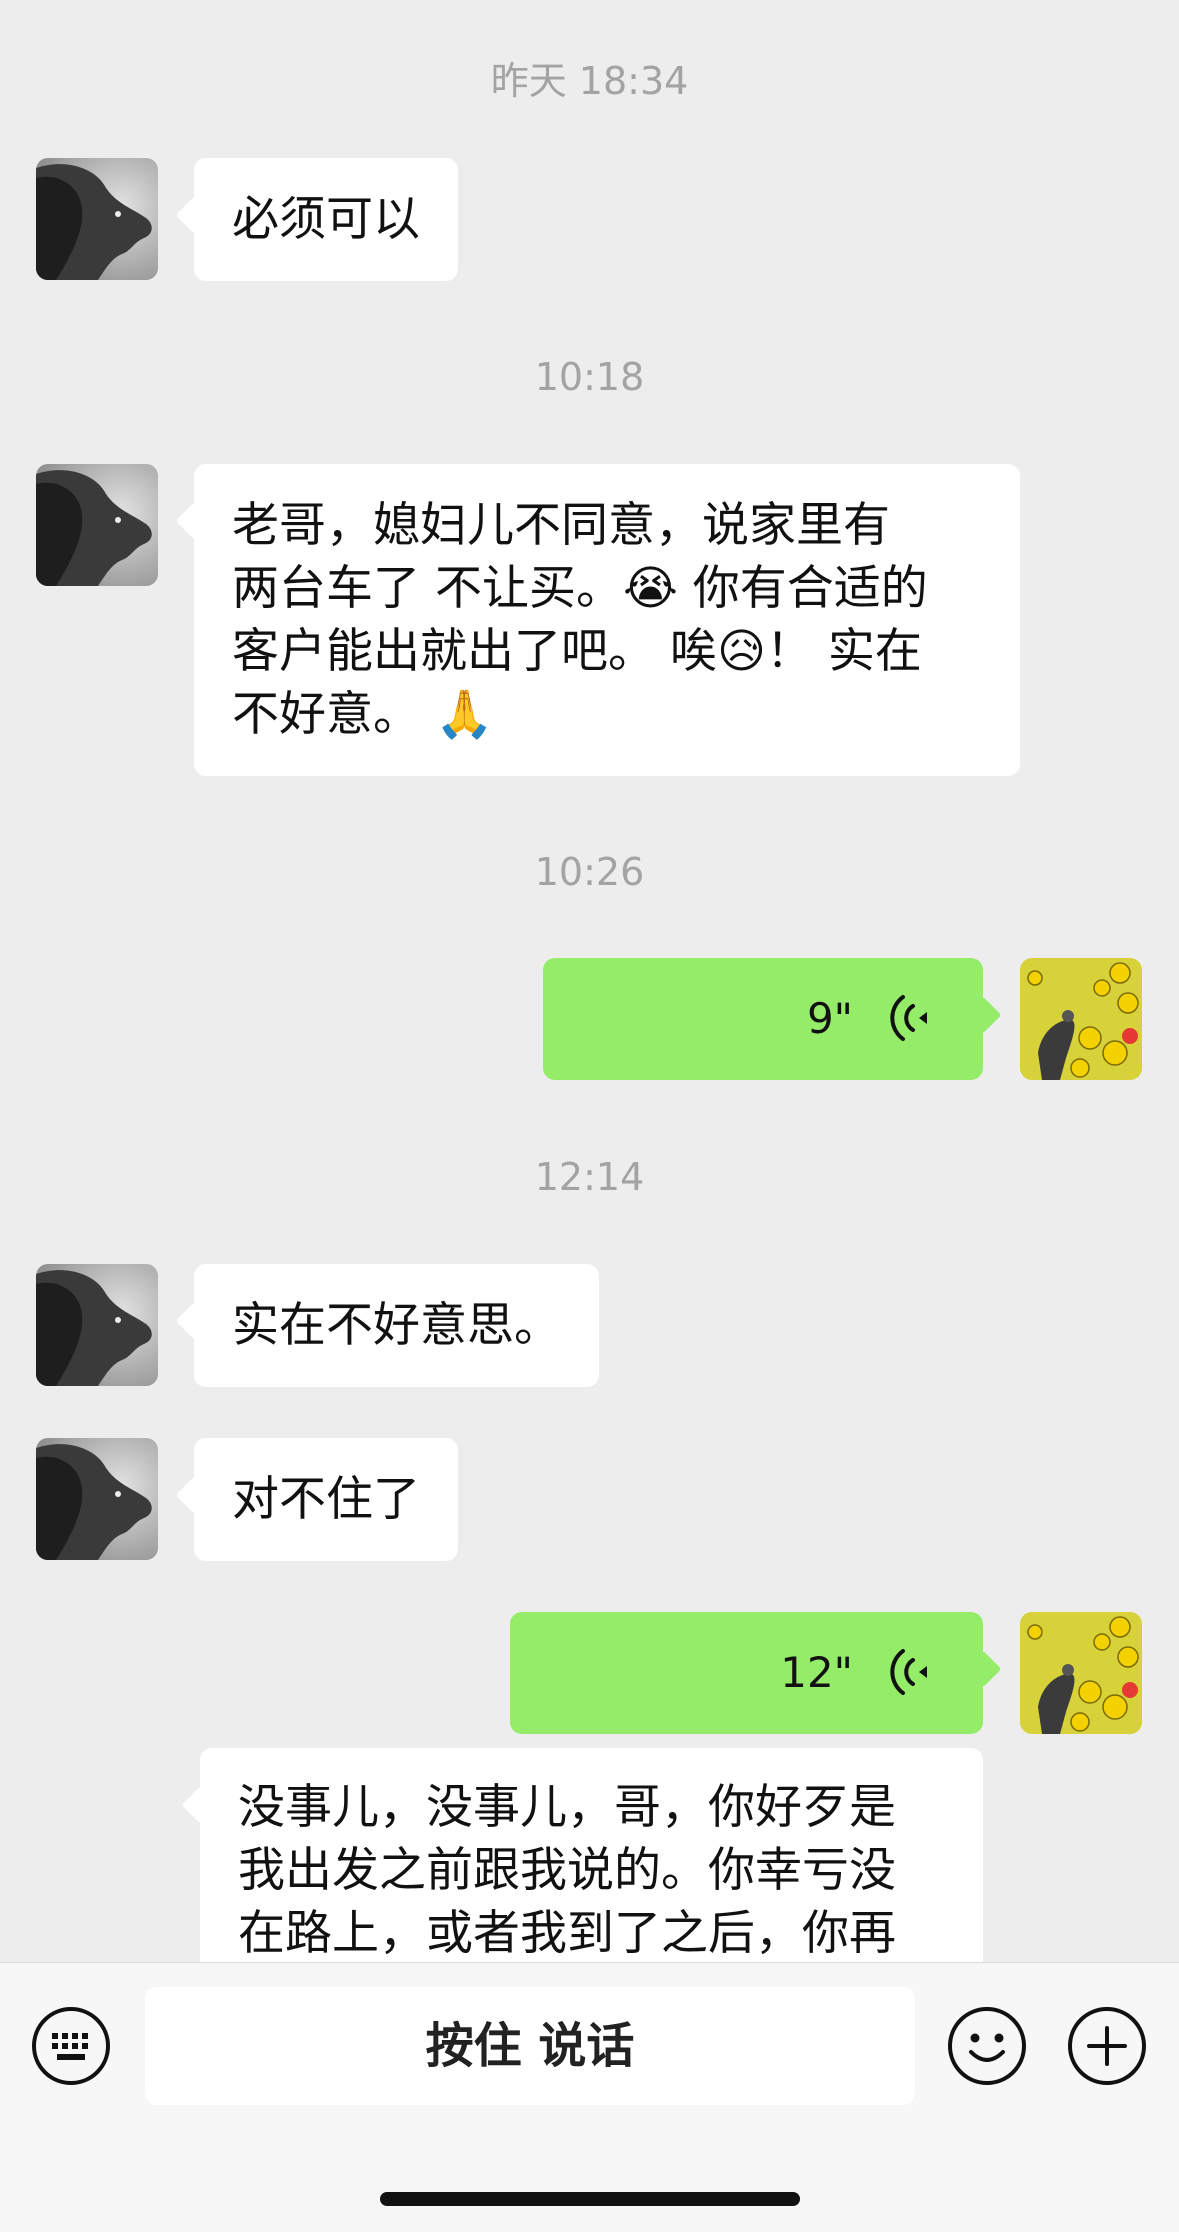  I want to click on timestamp: 昨天 18:34, so click(589, 81).